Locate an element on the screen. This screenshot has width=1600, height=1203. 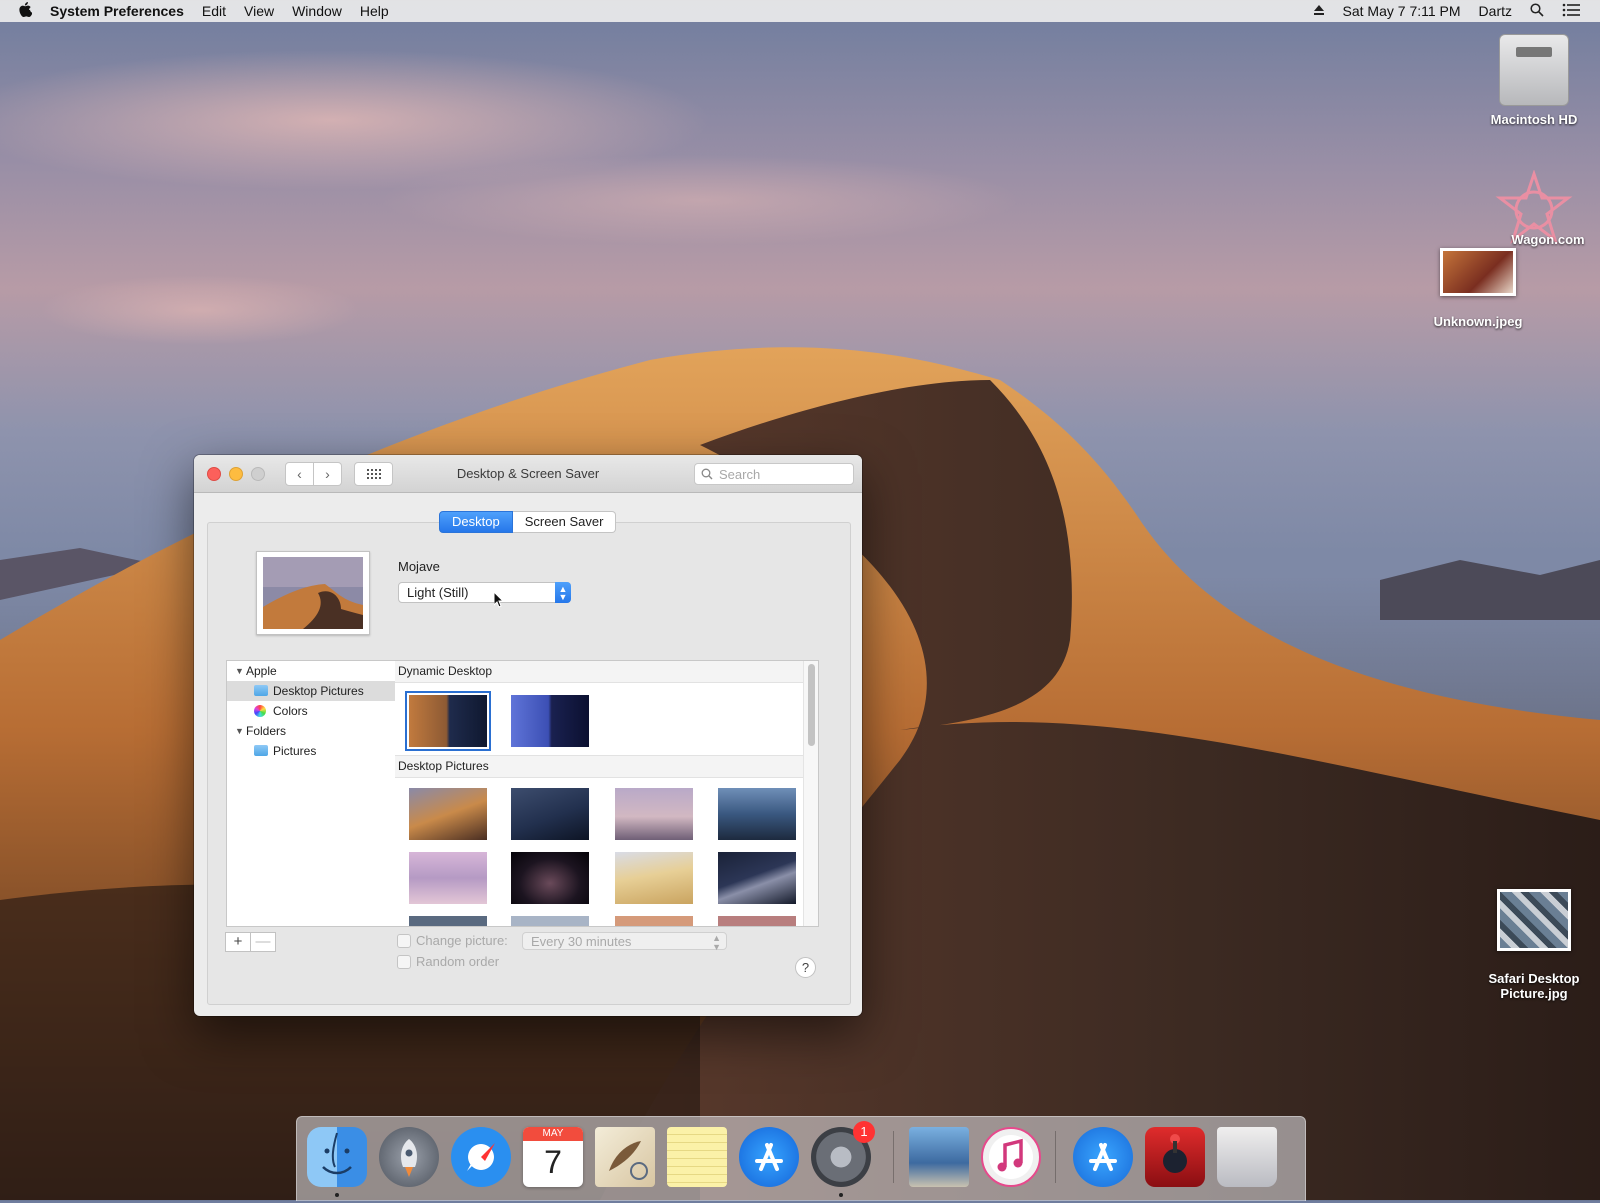
grid-icon is located at coordinates (373, 473).